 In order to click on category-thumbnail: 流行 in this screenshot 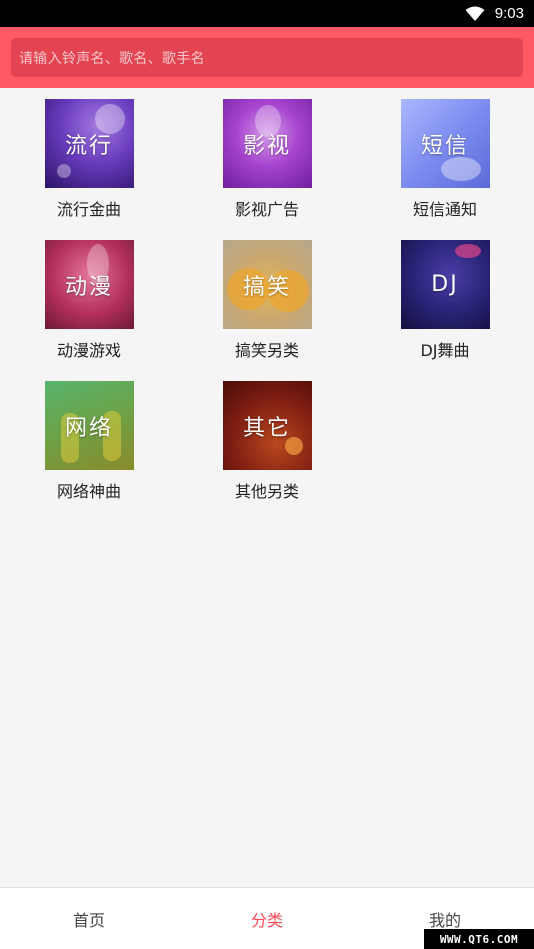, I will do `click(89, 143)`.